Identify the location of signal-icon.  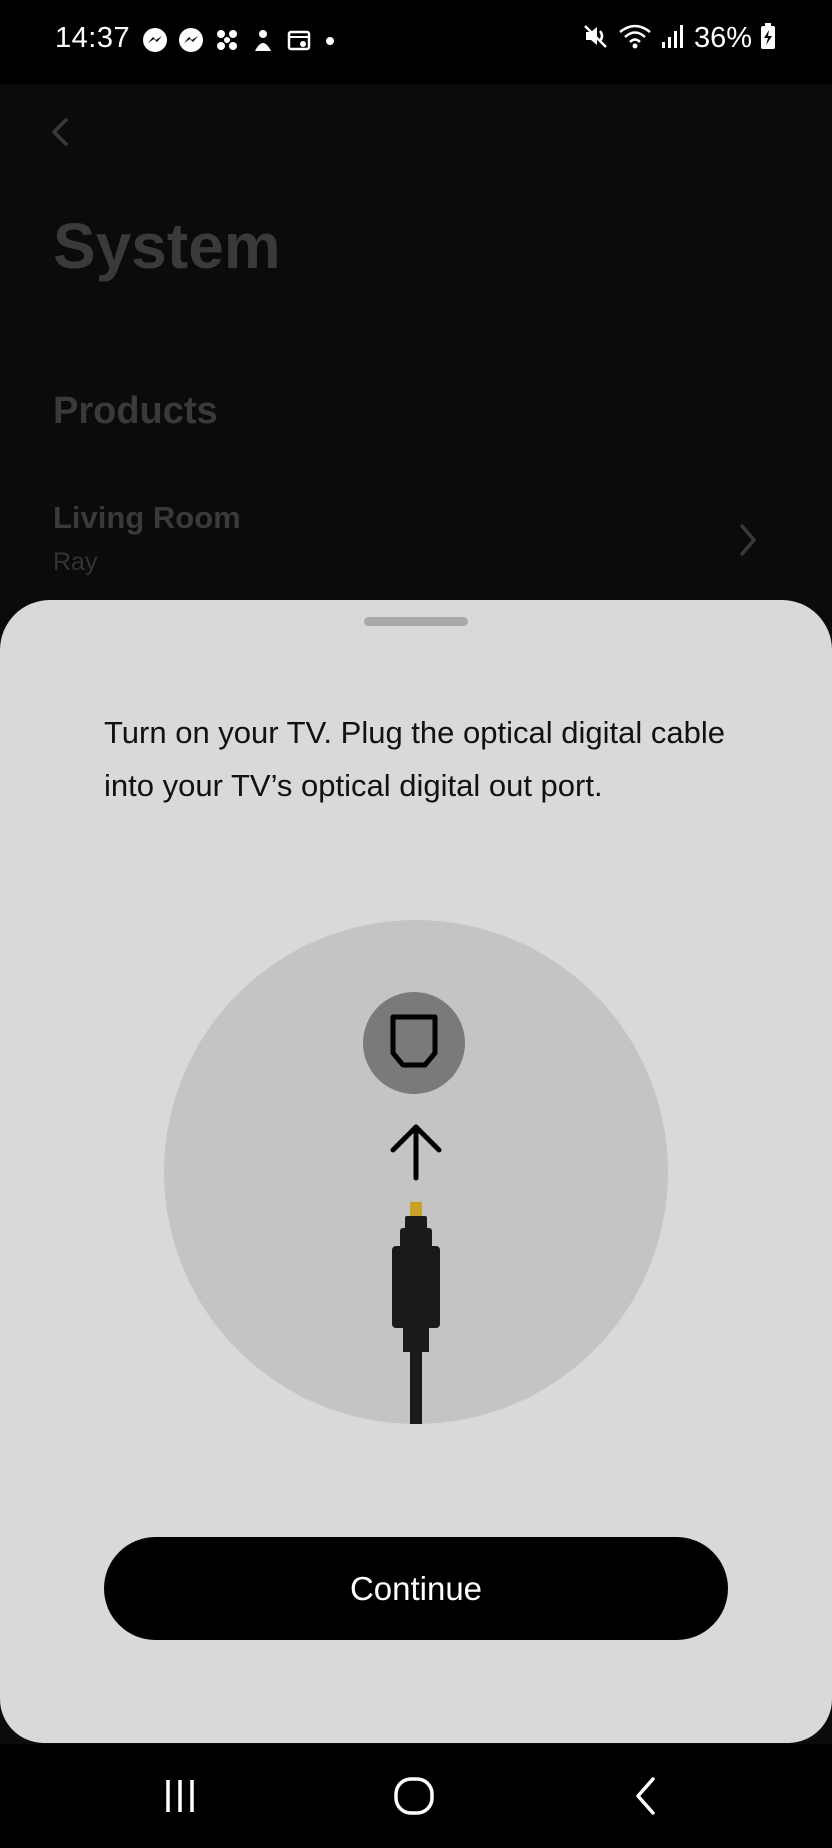
(673, 38).